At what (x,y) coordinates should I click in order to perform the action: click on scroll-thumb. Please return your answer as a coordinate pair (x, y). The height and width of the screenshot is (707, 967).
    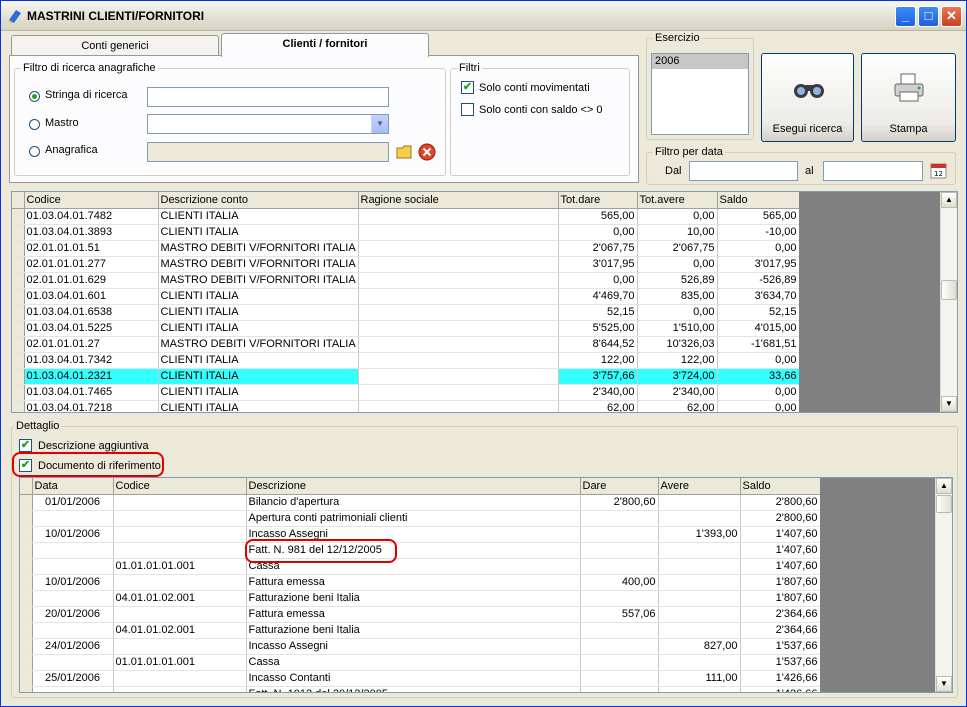
    Looking at the image, I should click on (949, 290).